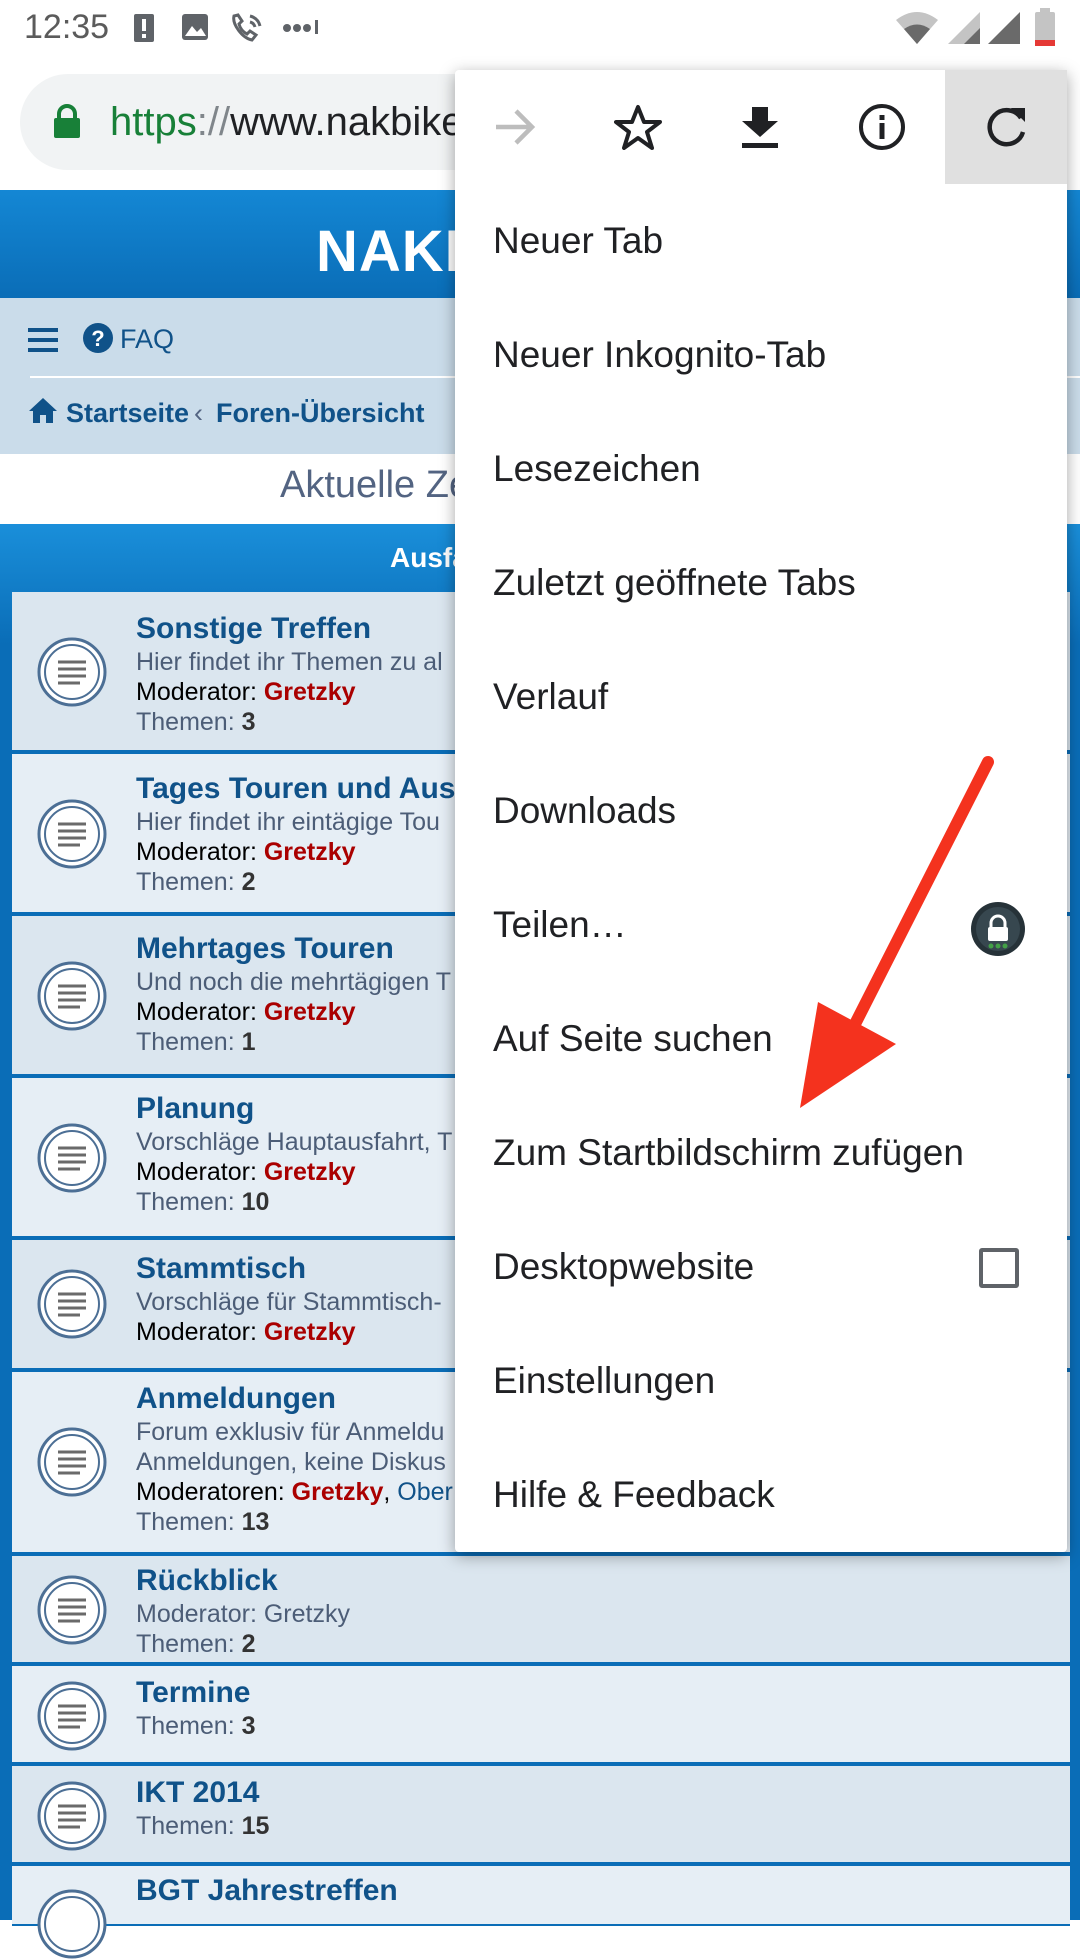 The height and width of the screenshot is (1960, 1080). Describe the element at coordinates (43, 410) in the screenshot. I see `home-icon` at that location.